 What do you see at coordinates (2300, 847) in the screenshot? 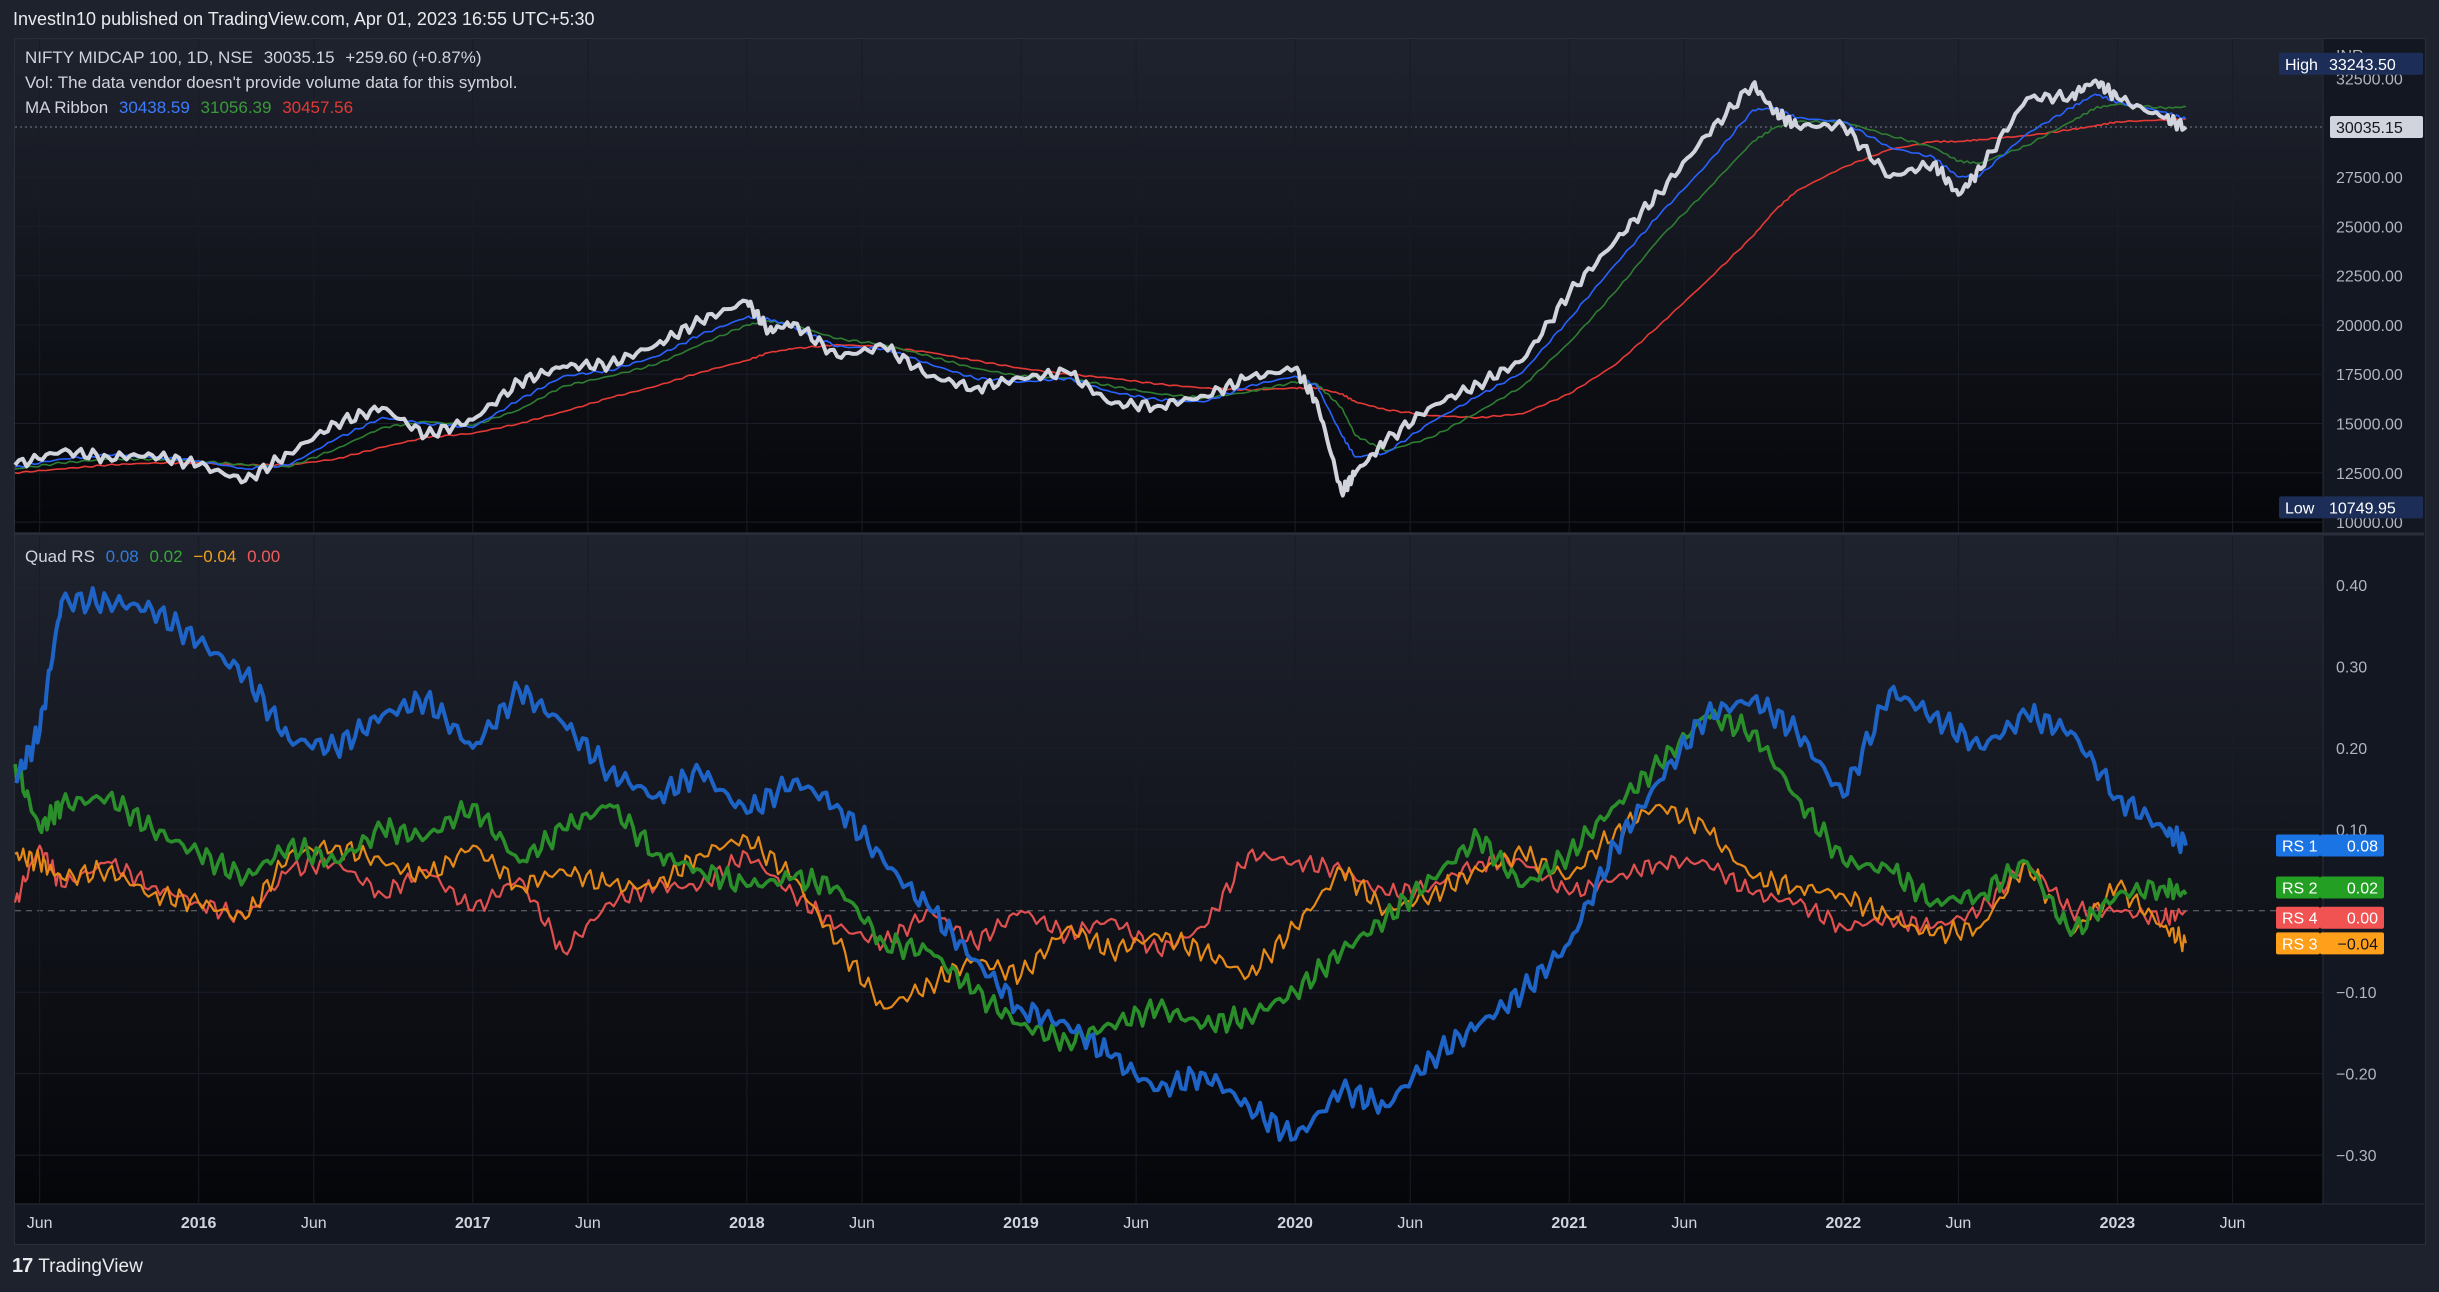
I see `rs-tag-label-1: RS 1` at bounding box center [2300, 847].